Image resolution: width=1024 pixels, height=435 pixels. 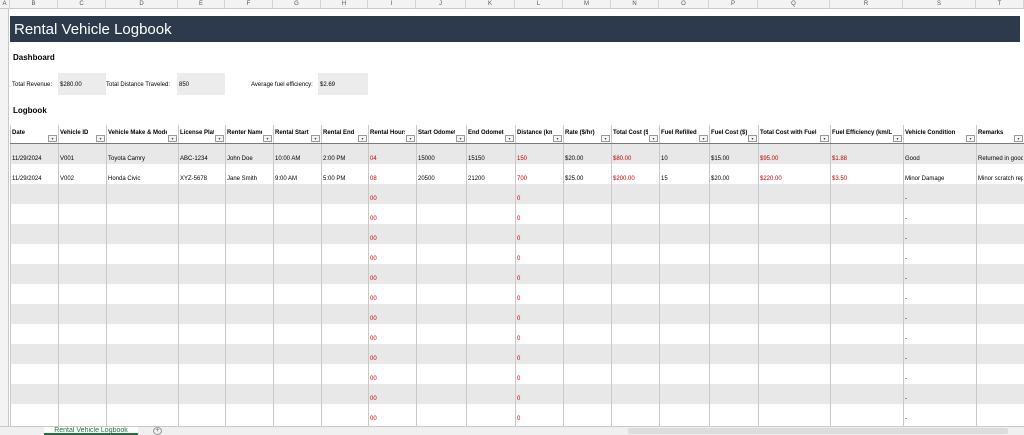 I want to click on table-cell: 04, so click(x=391, y=159).